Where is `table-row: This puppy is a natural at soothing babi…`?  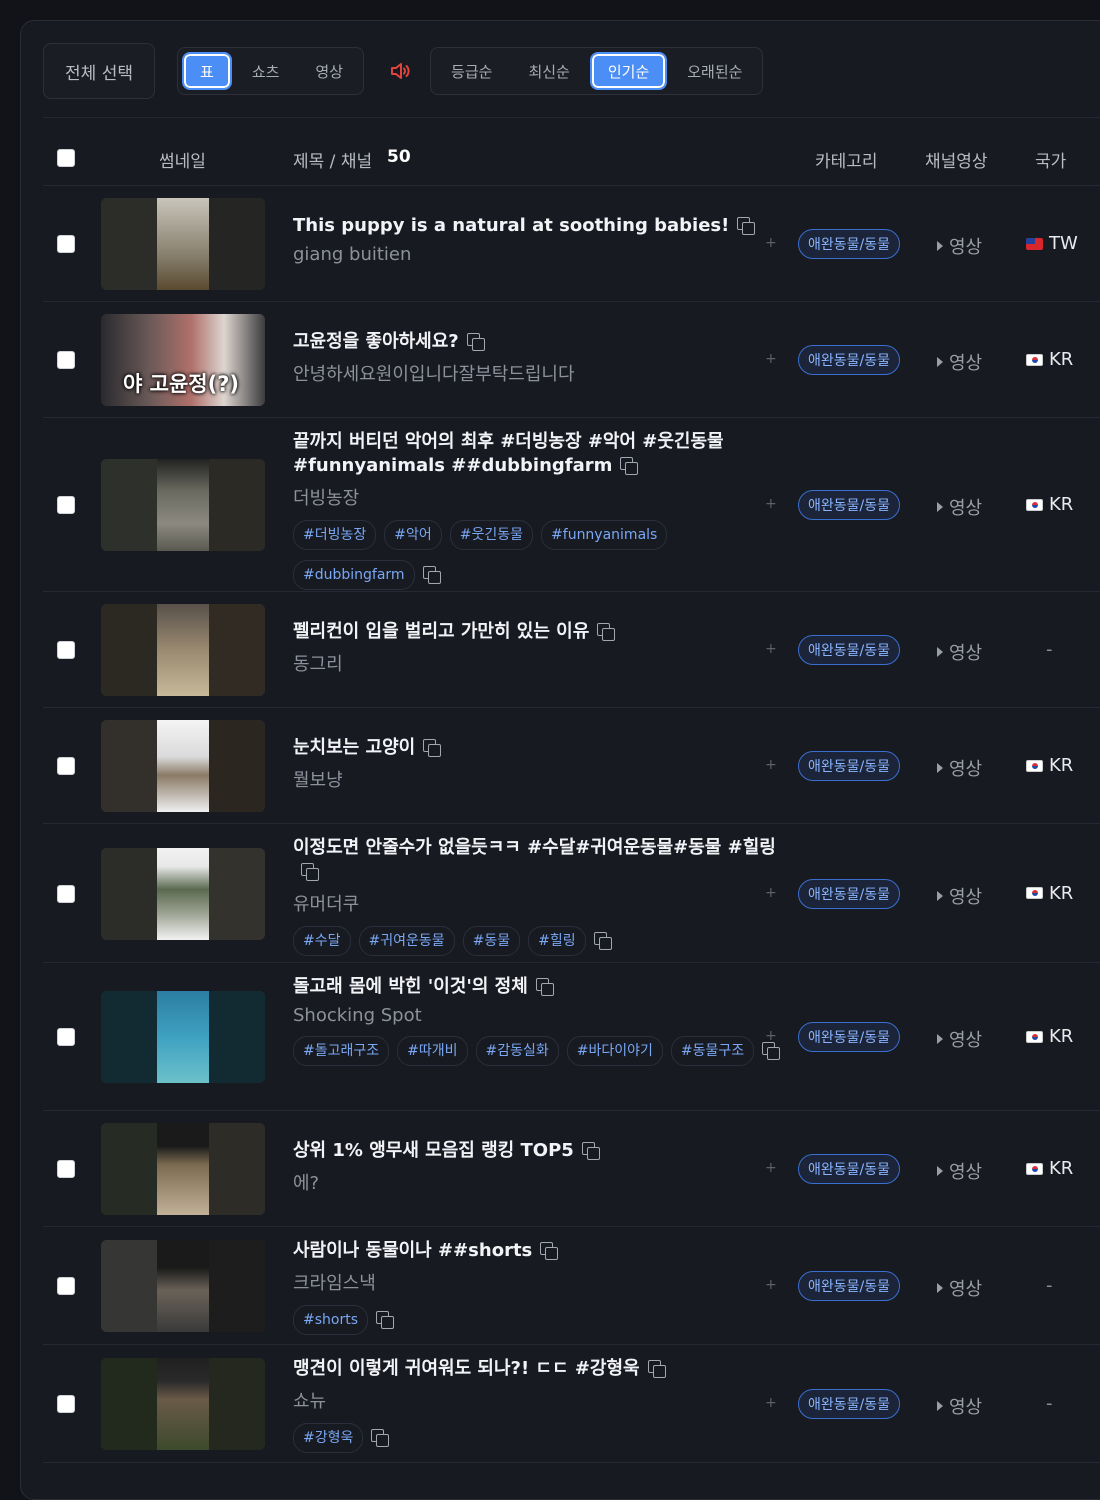
table-row: This puppy is a natural at soothing babi… is located at coordinates (571, 244).